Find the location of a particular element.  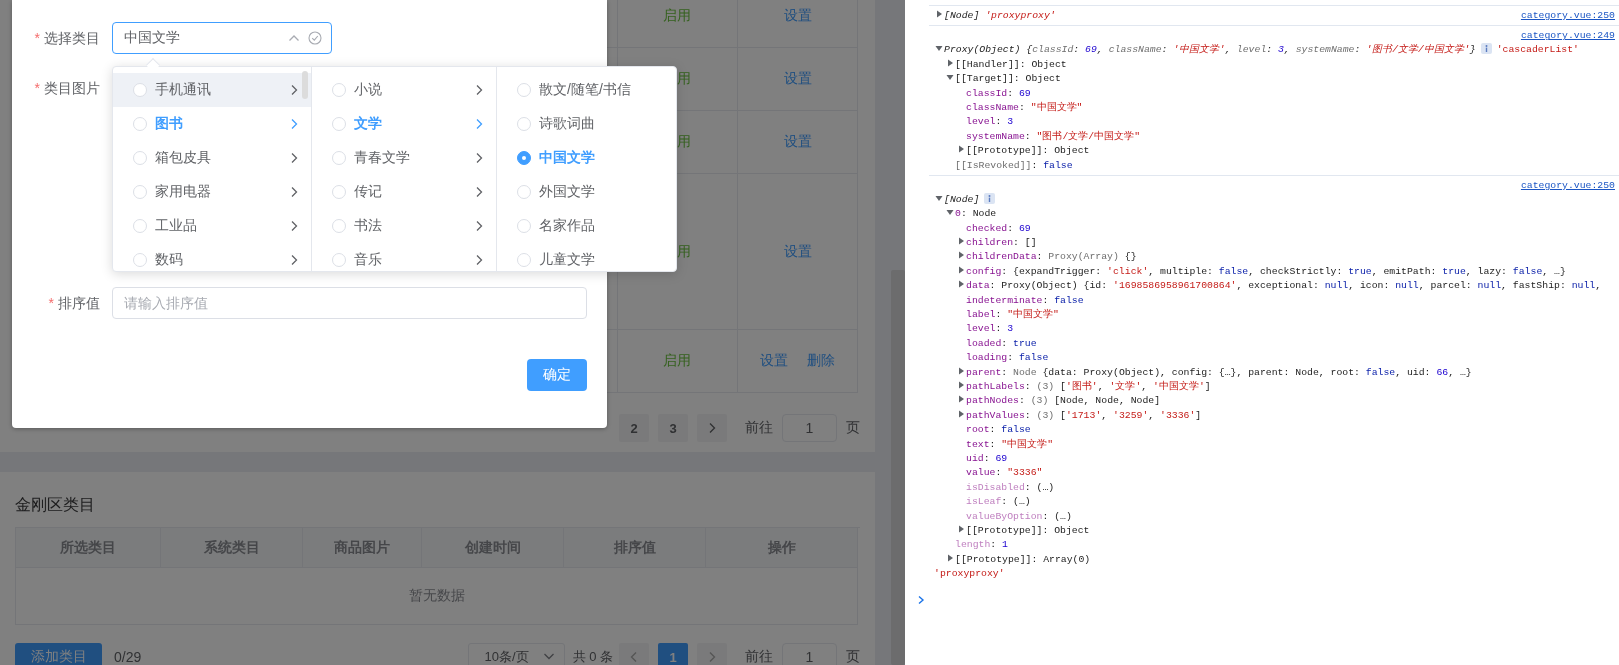

cascader-option: 散文/随笔/书信 is located at coordinates (586, 90).